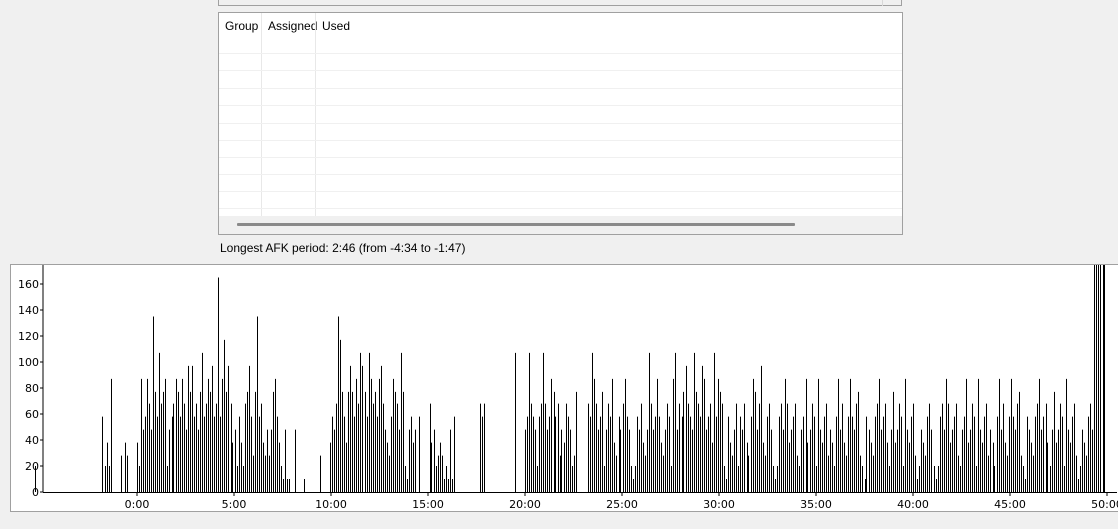 The image size is (1118, 529). I want to click on table-header: Group Assigned Used, so click(560, 24).